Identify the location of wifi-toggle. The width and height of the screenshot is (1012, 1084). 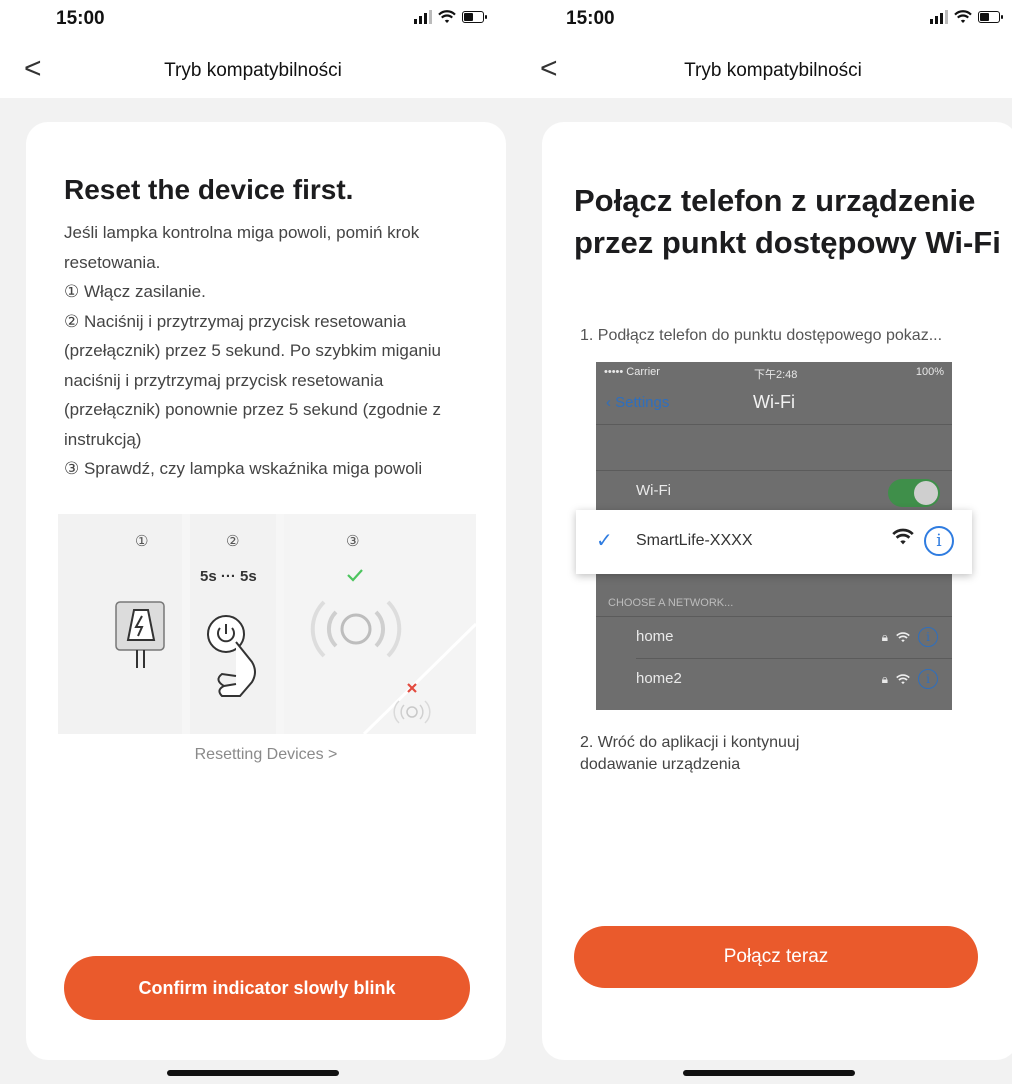
(914, 493).